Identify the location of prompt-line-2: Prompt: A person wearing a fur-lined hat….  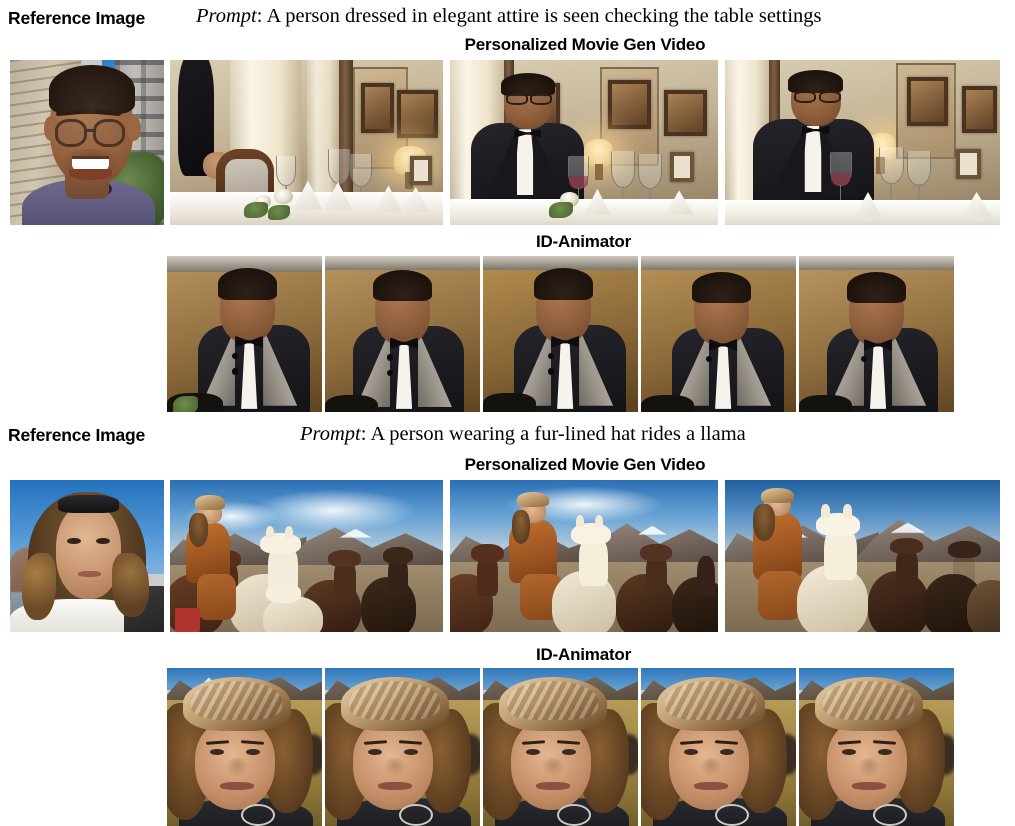
(523, 434).